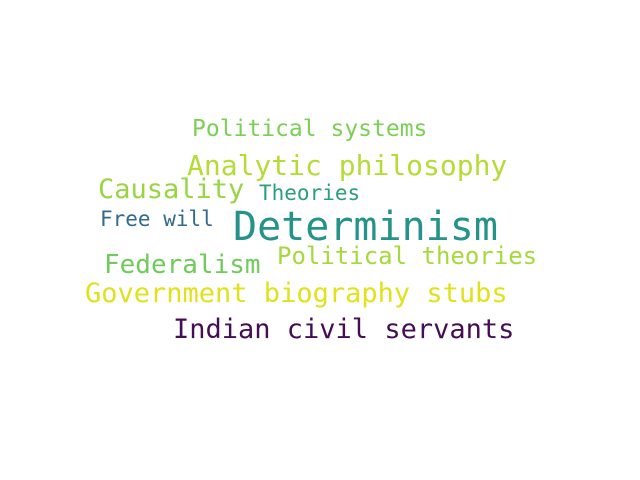 The width and height of the screenshot is (640, 480). Describe the element at coordinates (157, 219) in the screenshot. I see `word-free-will: Free will` at that location.